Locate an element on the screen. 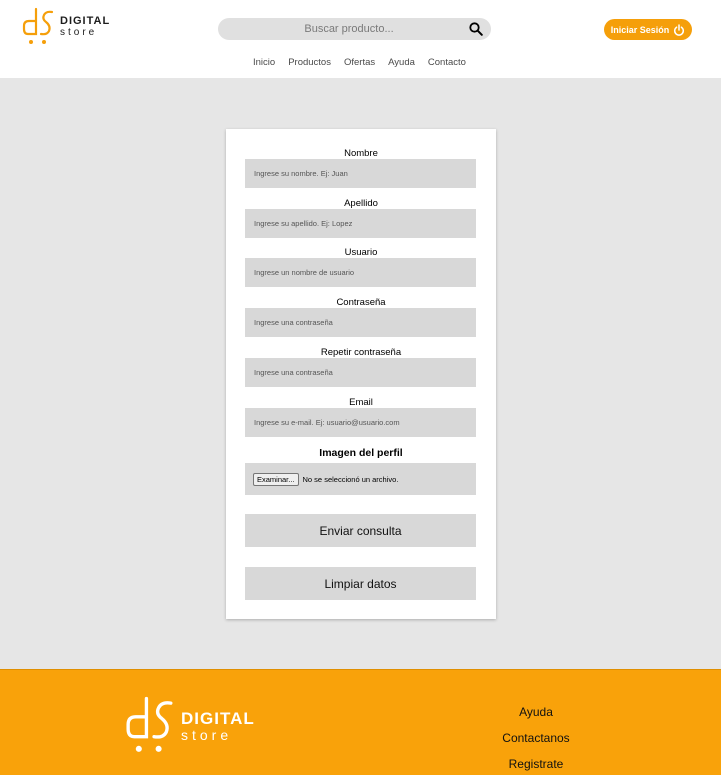 The height and width of the screenshot is (775, 721). repeat-password-field is located at coordinates (360, 372).